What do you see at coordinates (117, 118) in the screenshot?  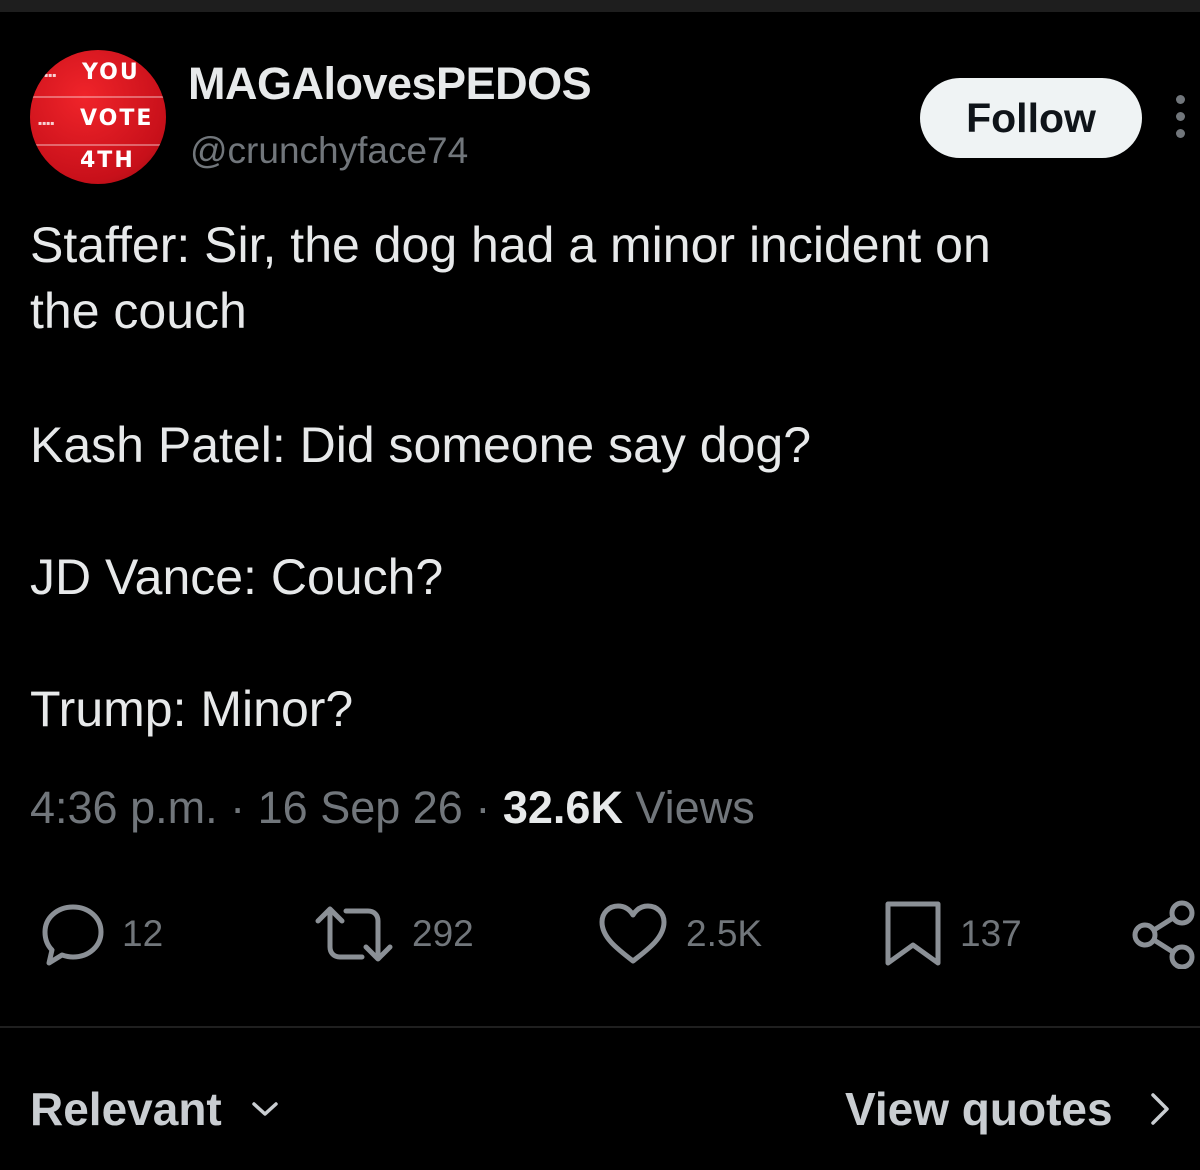 I see `avatar-text-vote: VOTE` at bounding box center [117, 118].